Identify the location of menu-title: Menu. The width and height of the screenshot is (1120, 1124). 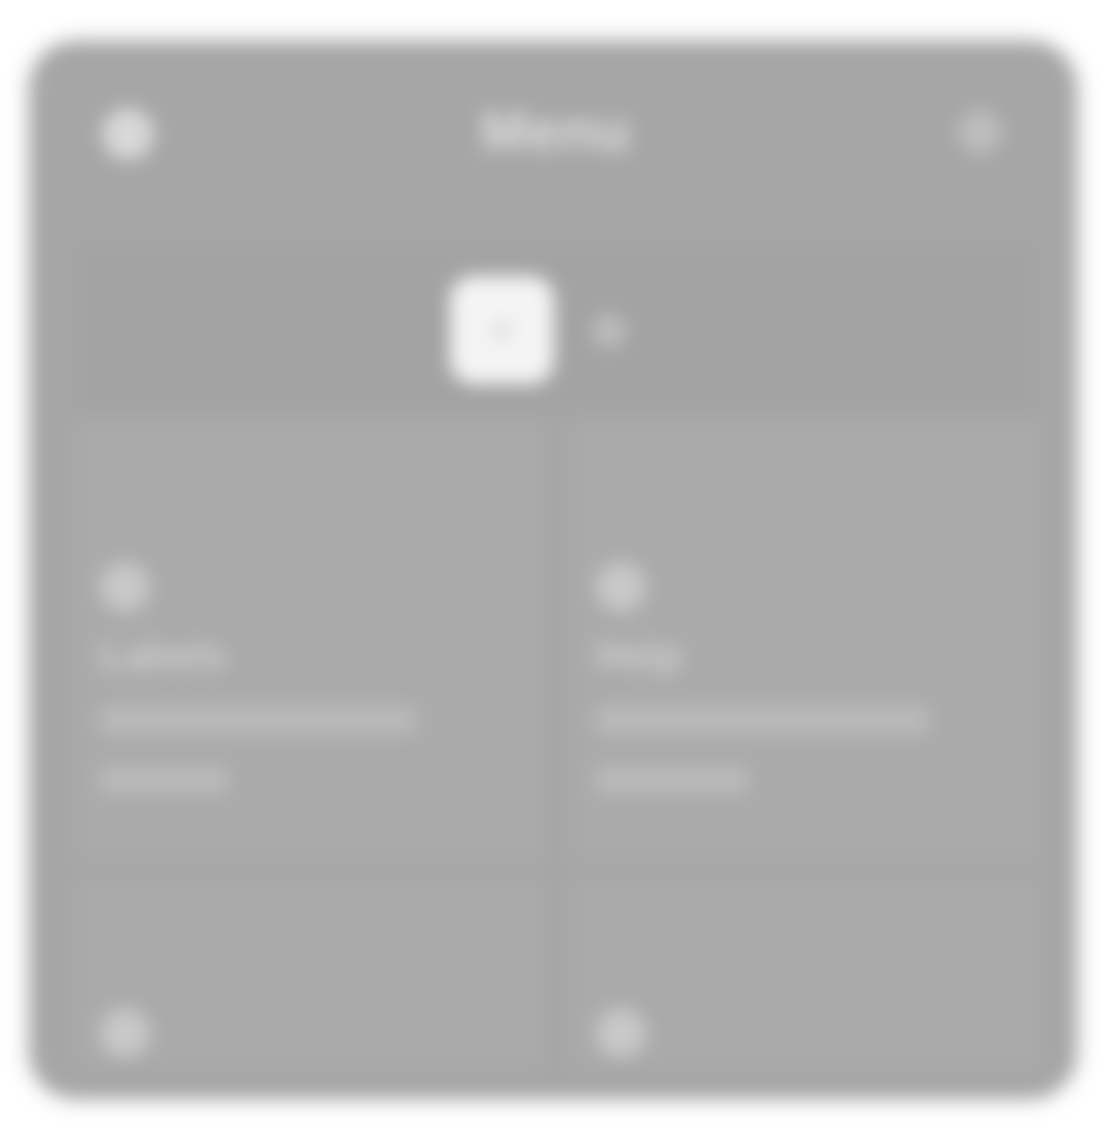
(556, 130).